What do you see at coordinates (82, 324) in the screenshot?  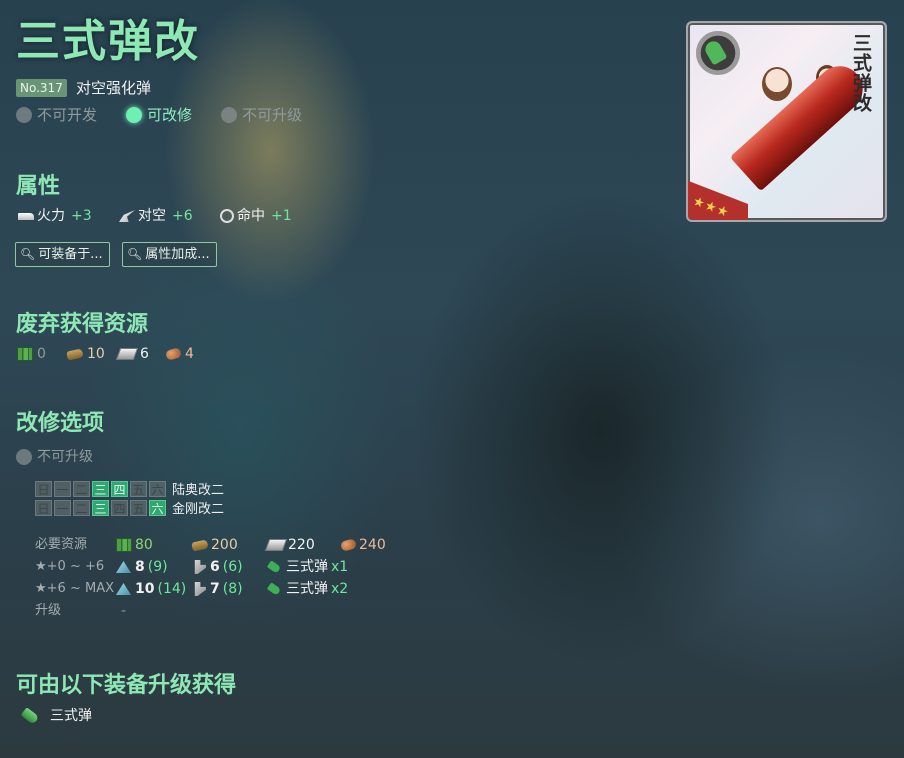 I see `scrap-heading: 废弃获得资源` at bounding box center [82, 324].